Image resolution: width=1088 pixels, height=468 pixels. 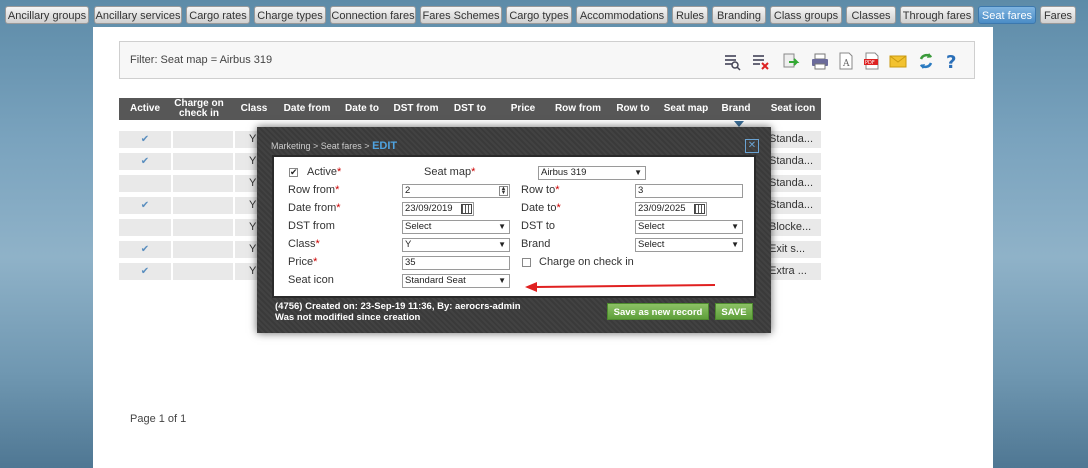 I want to click on tab-branding: Branding, so click(x=739, y=15).